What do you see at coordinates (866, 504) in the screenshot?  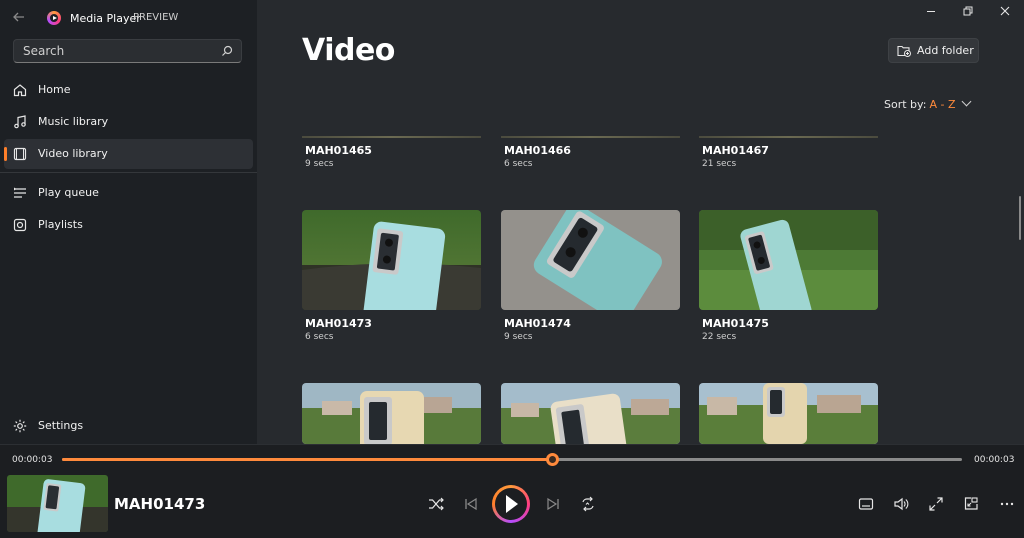 I see `captions-icon` at bounding box center [866, 504].